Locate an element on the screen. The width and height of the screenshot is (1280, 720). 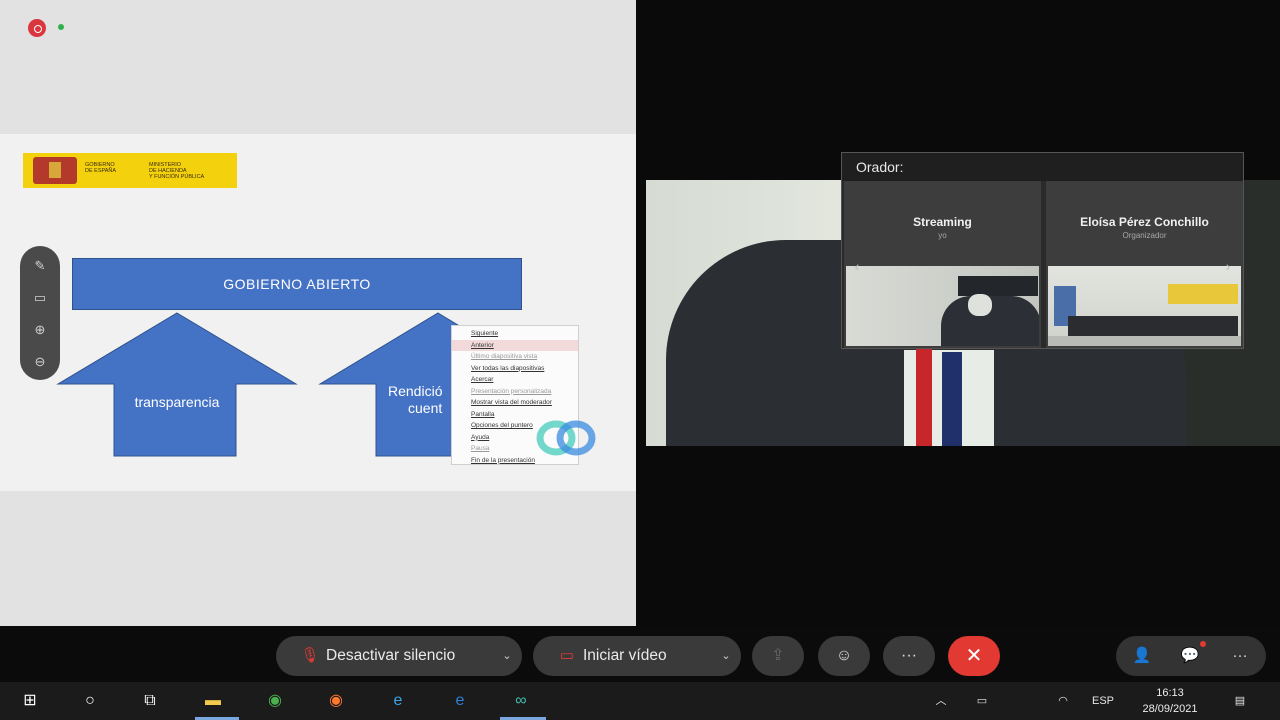
microphone-muted-icon: 🎙 is located at coordinates (310, 655).